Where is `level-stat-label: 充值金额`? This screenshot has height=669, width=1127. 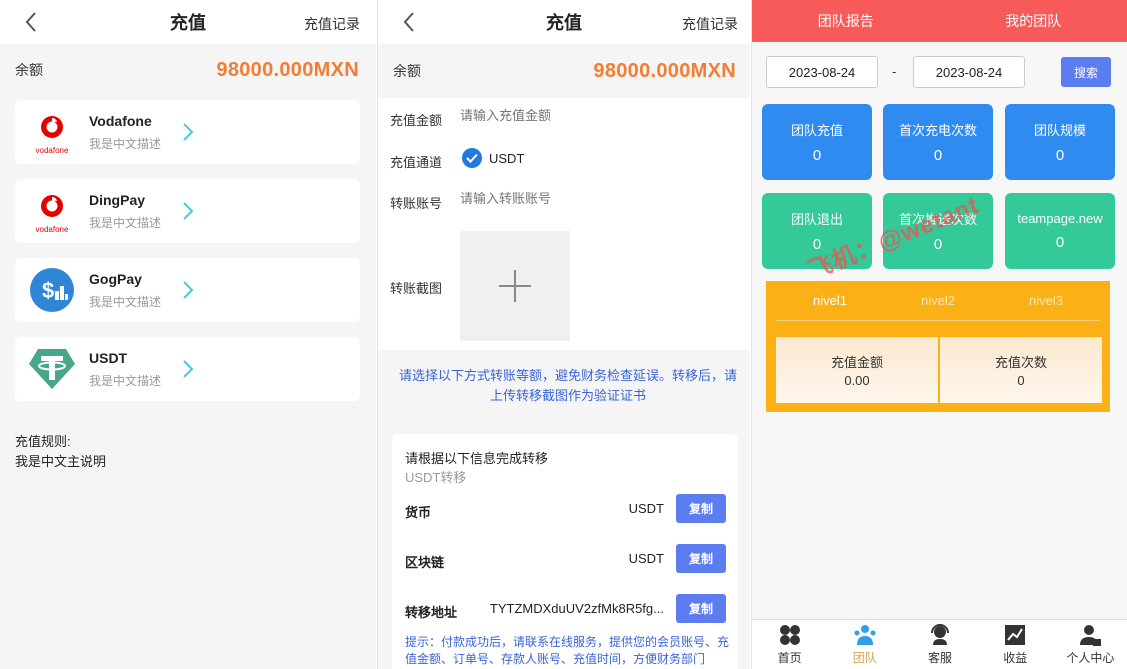 level-stat-label: 充值金额 is located at coordinates (856, 362).